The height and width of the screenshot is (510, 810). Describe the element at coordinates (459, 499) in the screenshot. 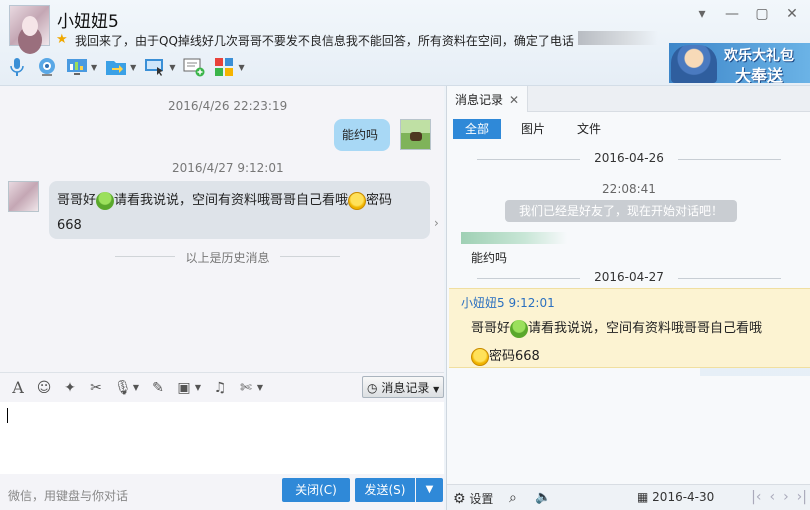

I see `gear-icon: ⚙` at that location.